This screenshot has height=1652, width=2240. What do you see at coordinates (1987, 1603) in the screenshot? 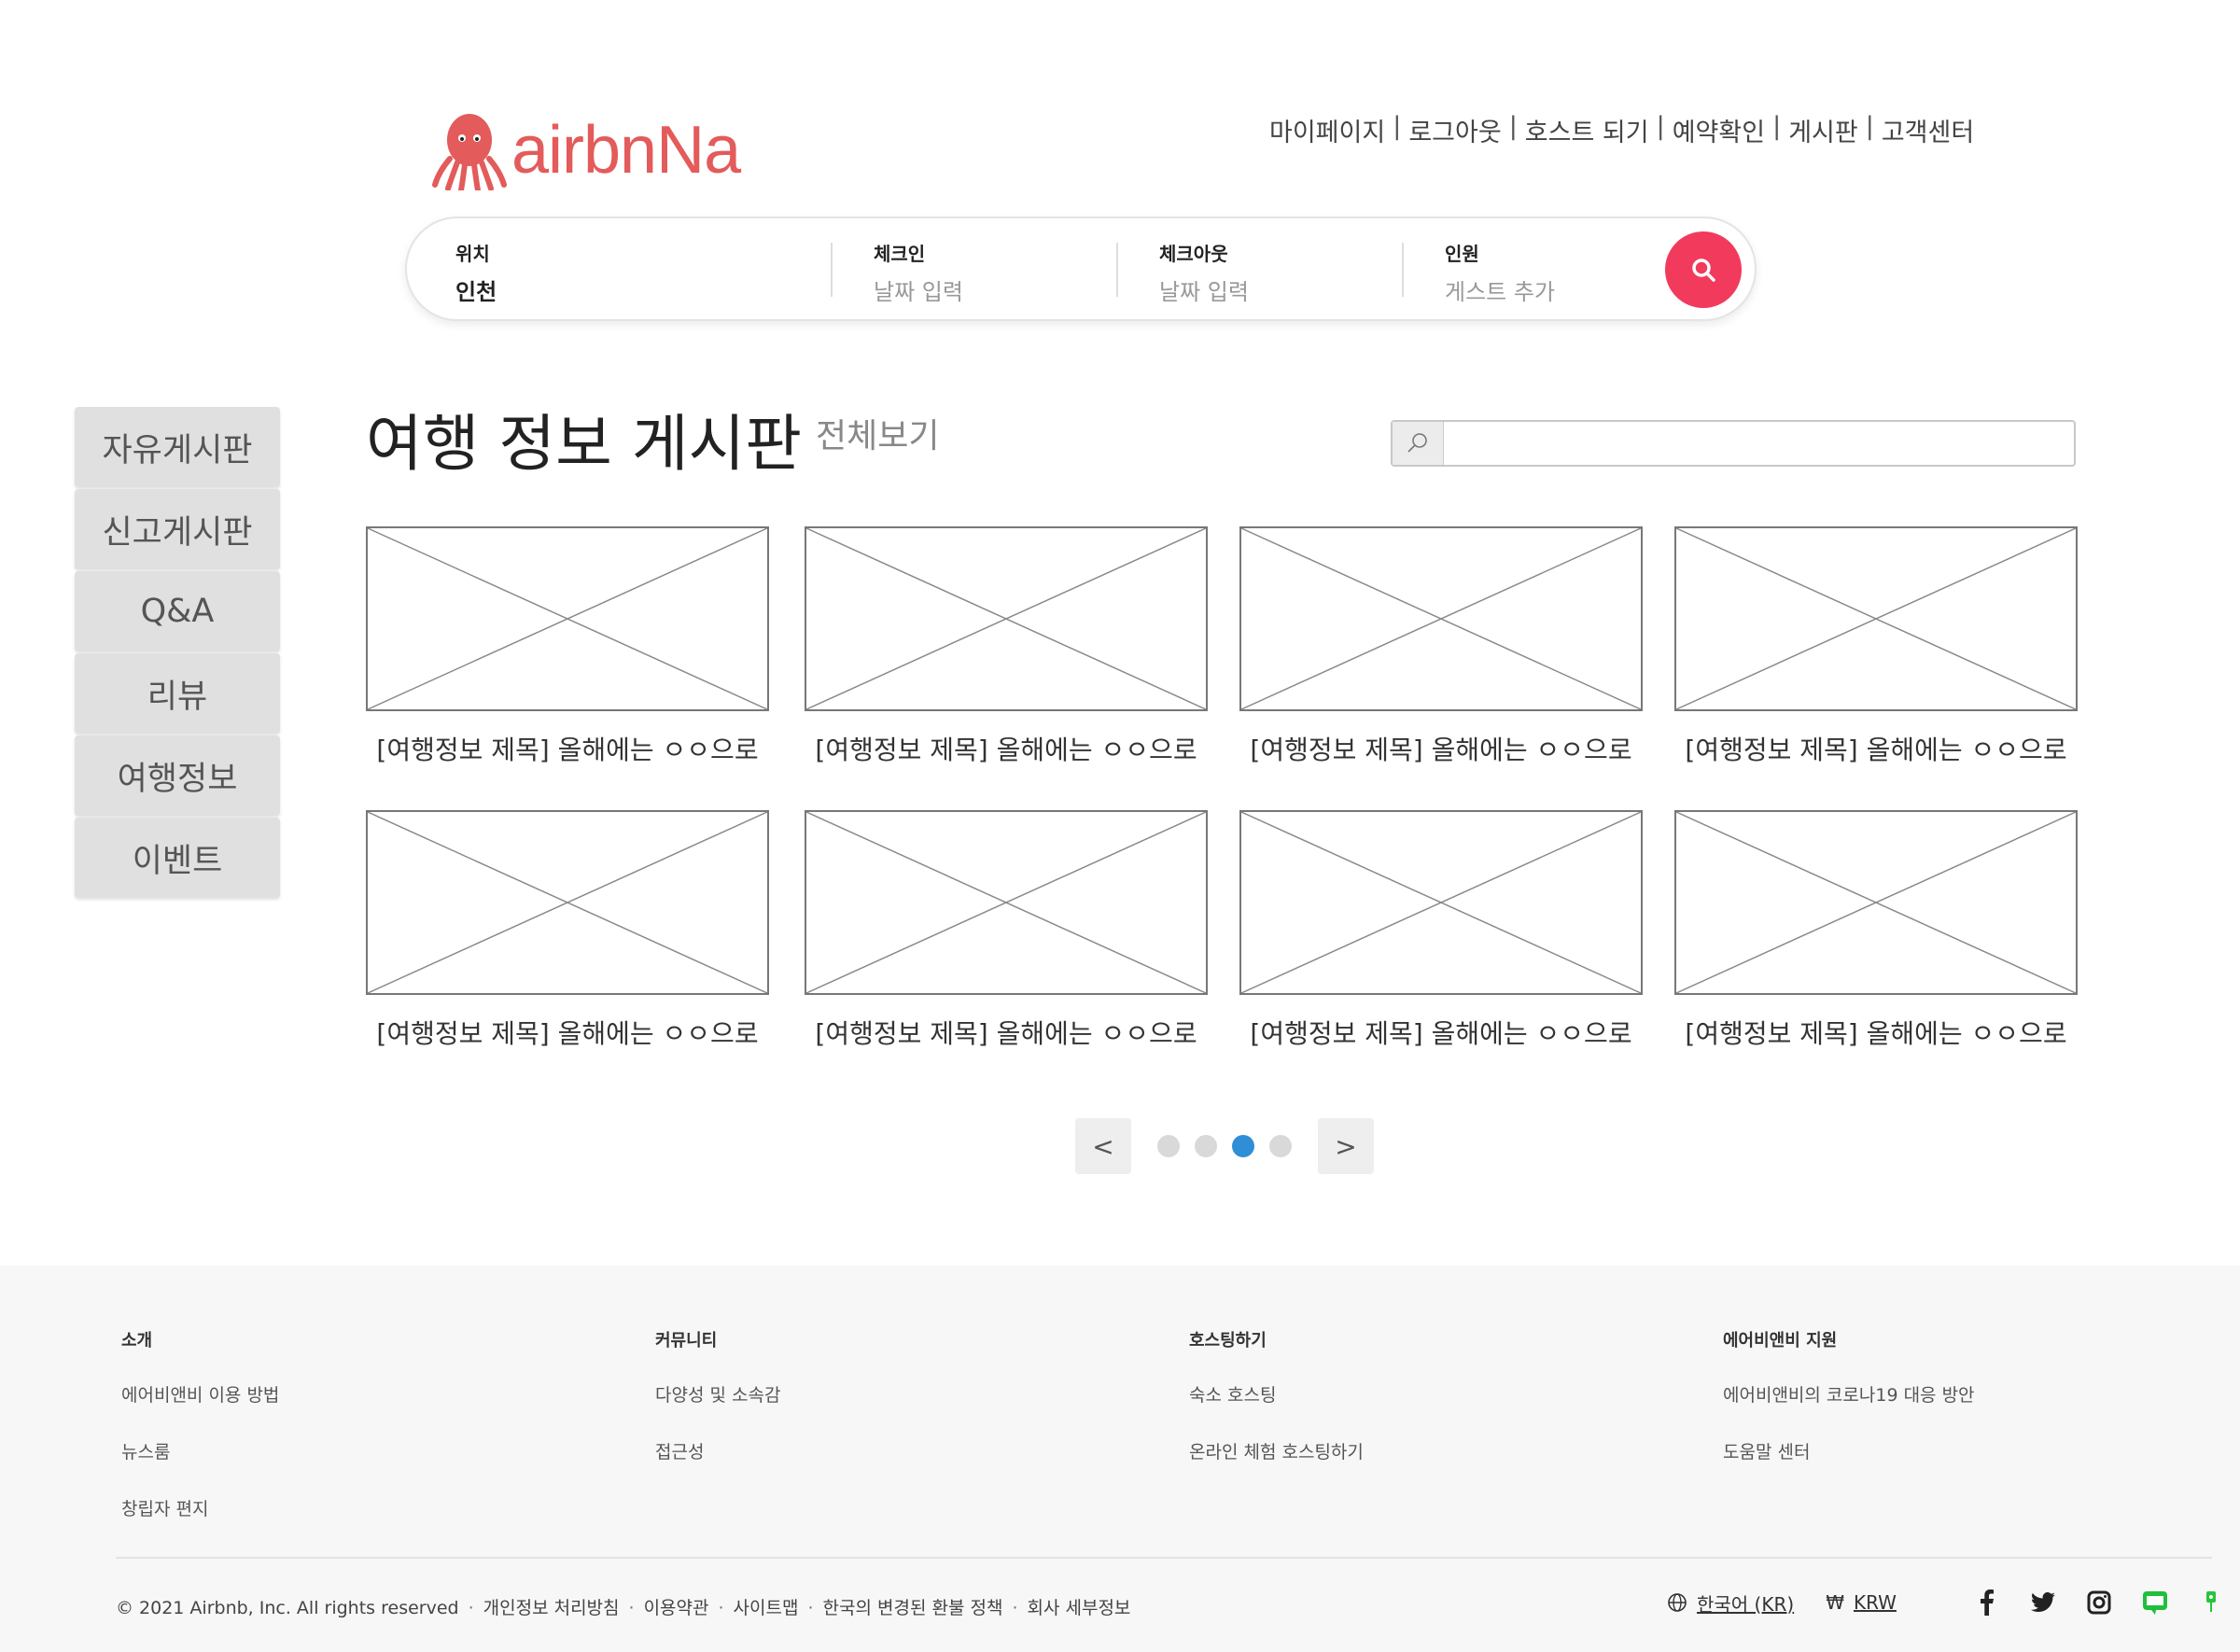
I see `facebook-icon` at bounding box center [1987, 1603].